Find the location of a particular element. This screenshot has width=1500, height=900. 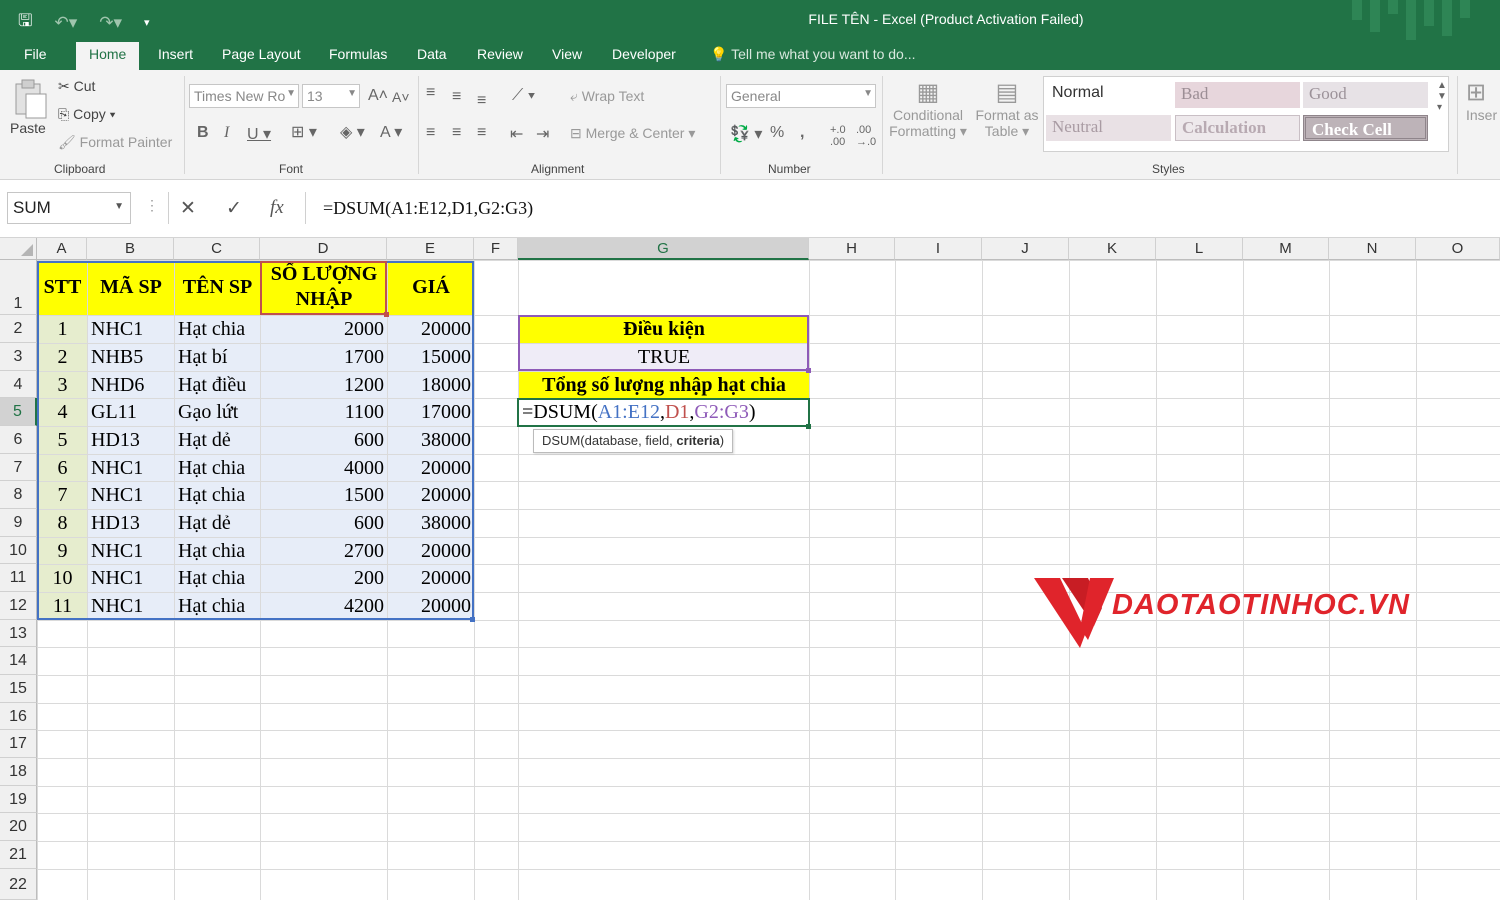

accounting-format-icon: 💱 ▾ is located at coordinates (746, 134).